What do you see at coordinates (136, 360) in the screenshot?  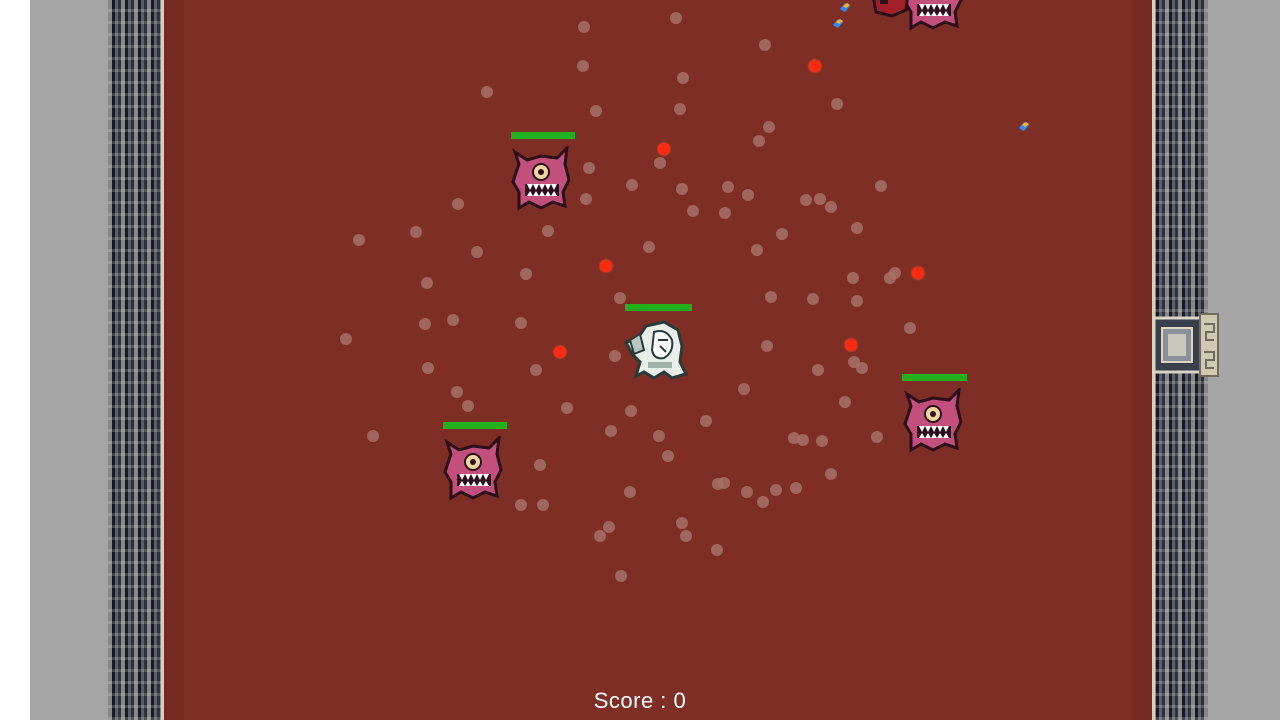 I see `left-stone-wall` at bounding box center [136, 360].